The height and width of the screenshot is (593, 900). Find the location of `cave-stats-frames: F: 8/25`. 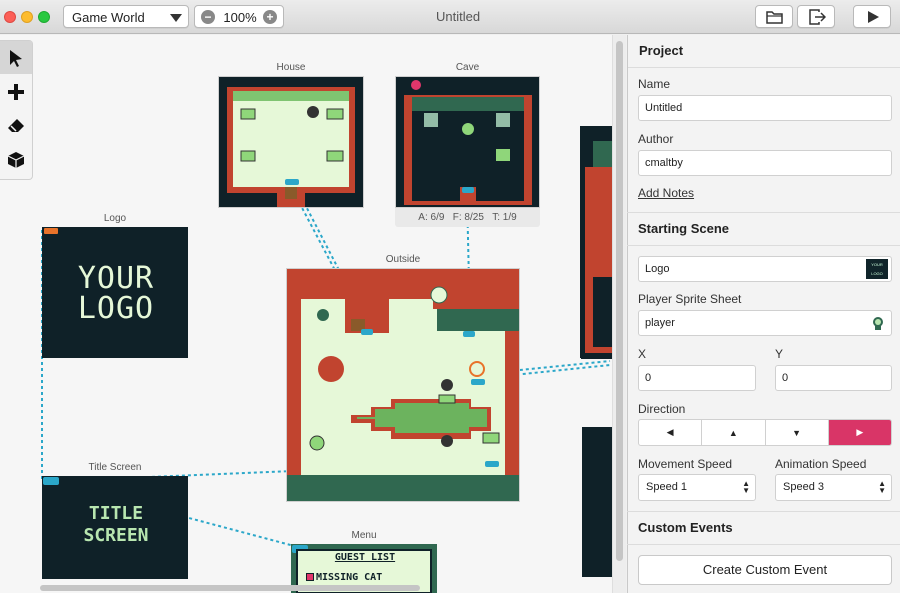

cave-stats-frames: F: 8/25 is located at coordinates (468, 217).